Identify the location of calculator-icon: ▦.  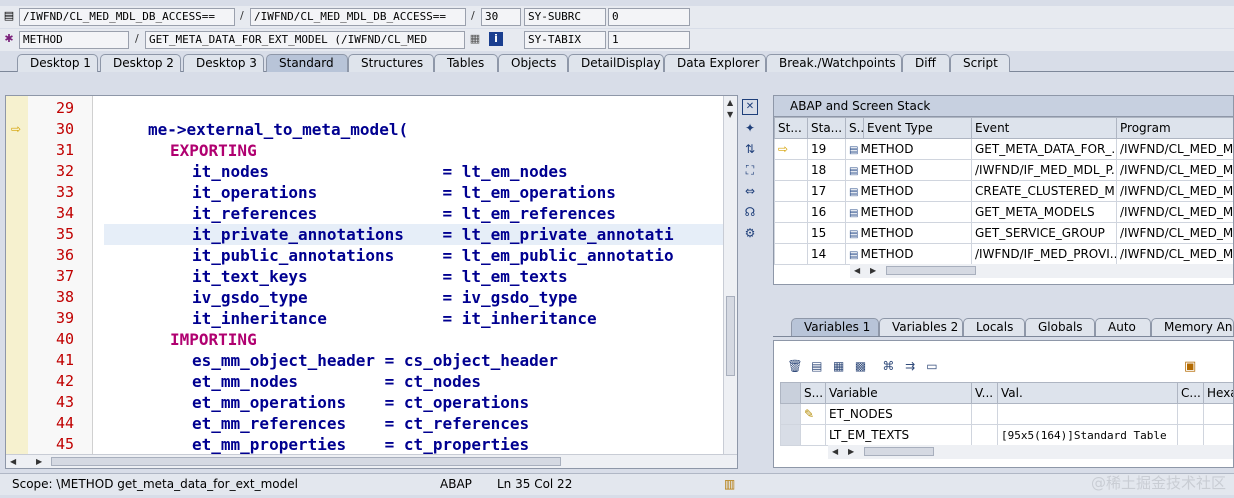
(475, 39).